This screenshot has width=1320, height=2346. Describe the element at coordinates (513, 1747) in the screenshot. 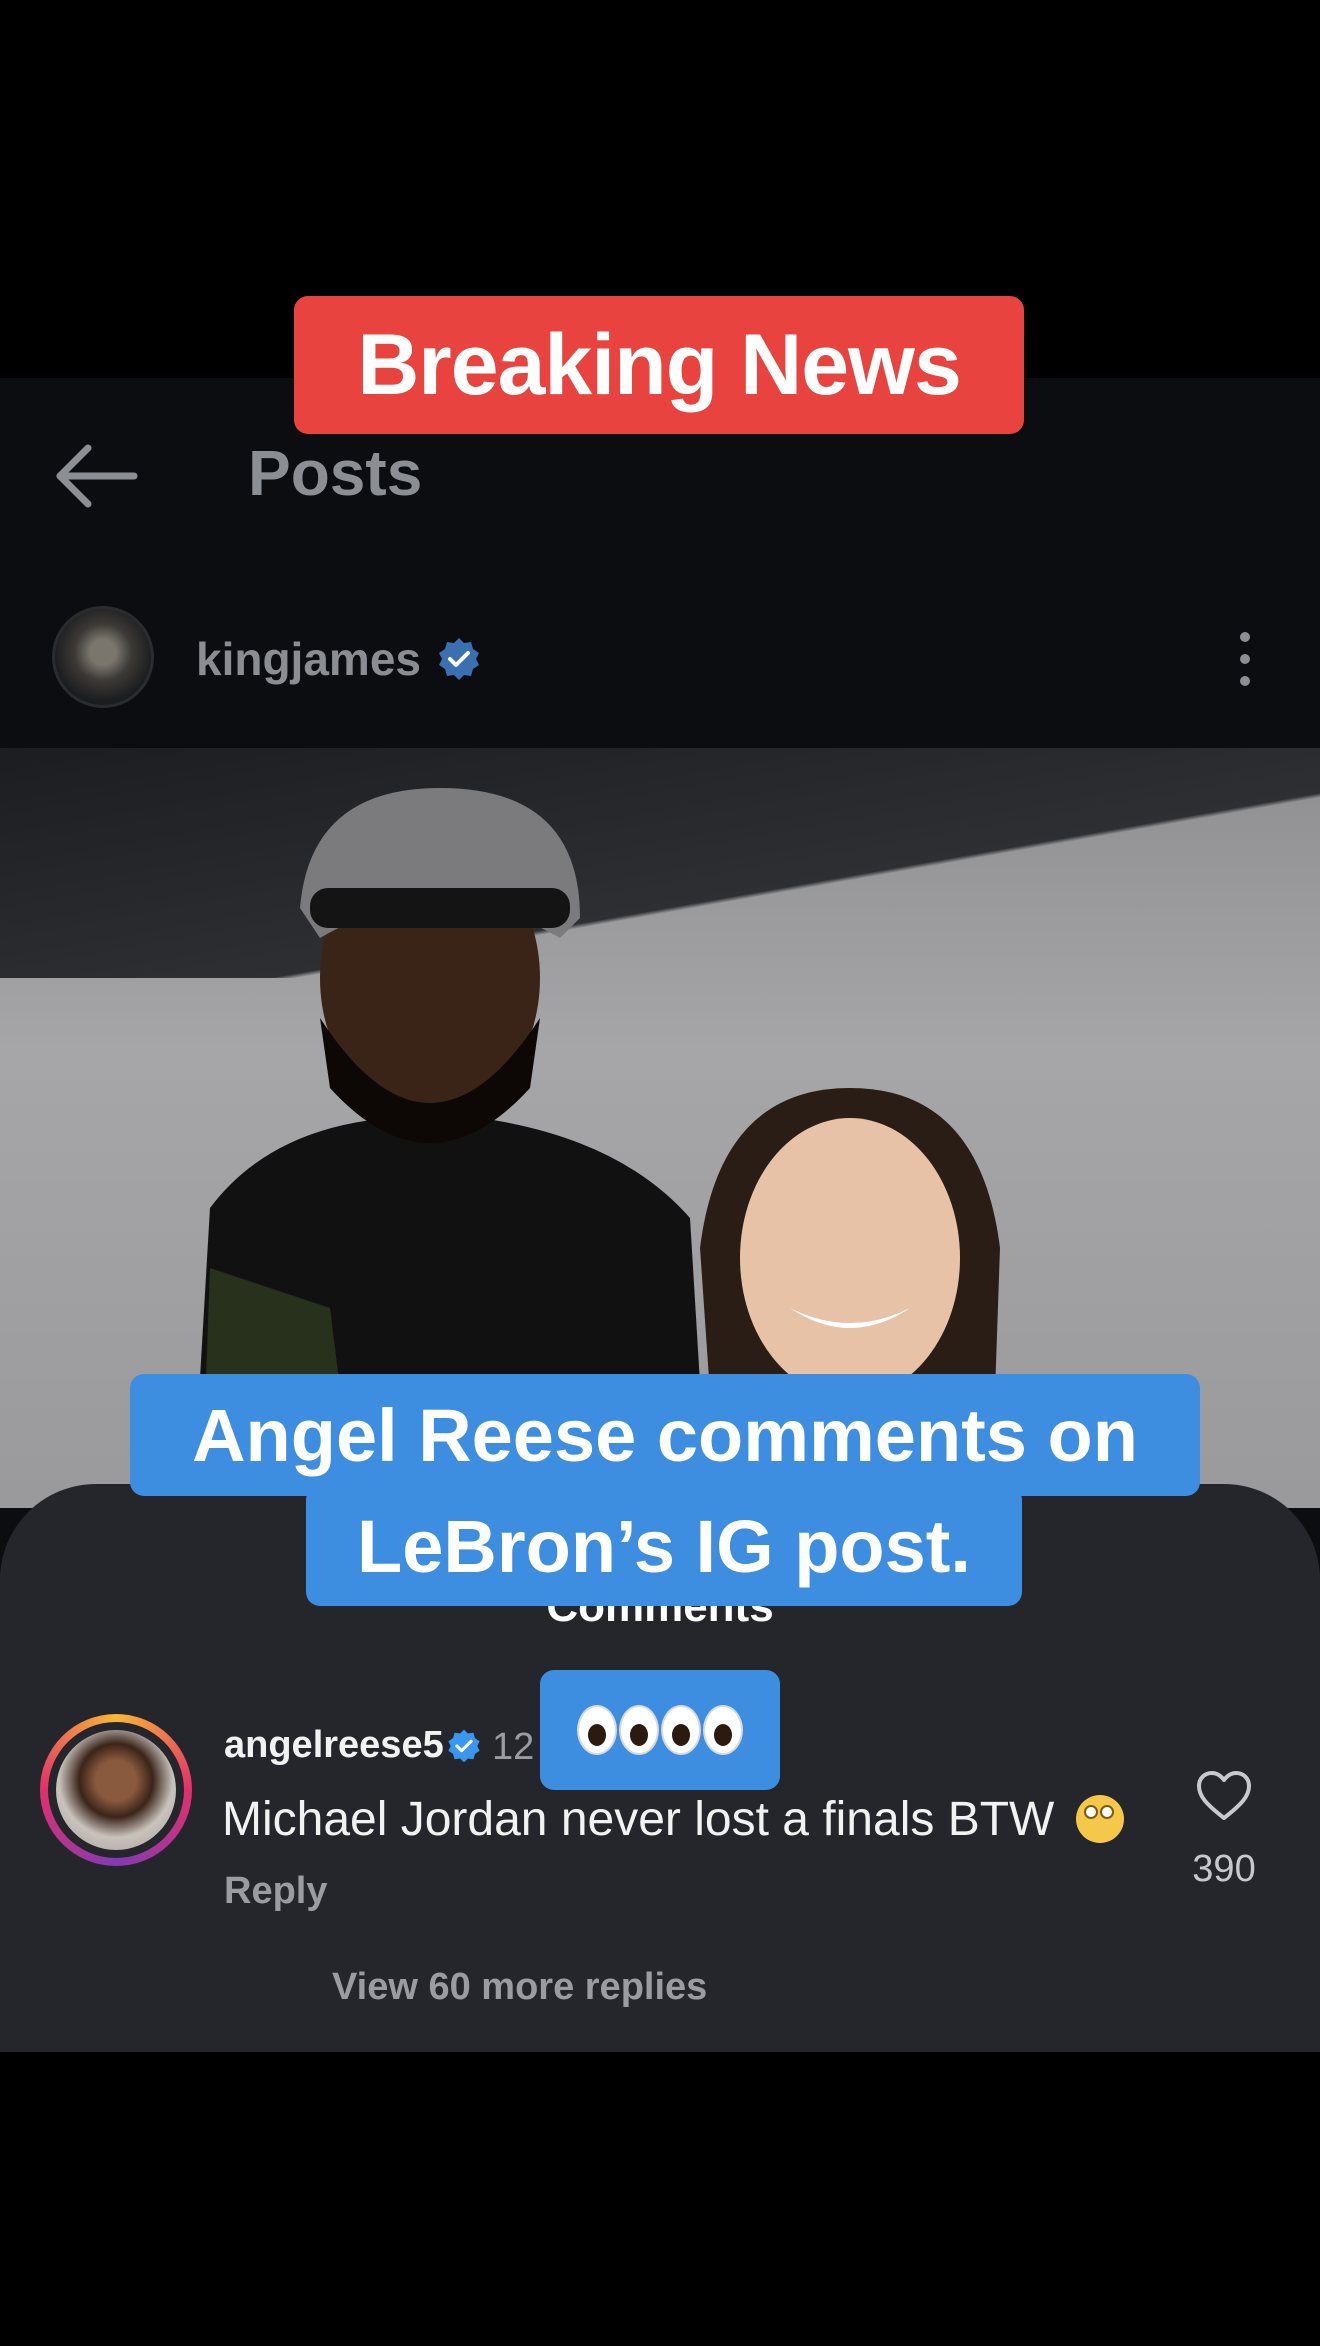

I see `comment-timestamp: 12` at that location.